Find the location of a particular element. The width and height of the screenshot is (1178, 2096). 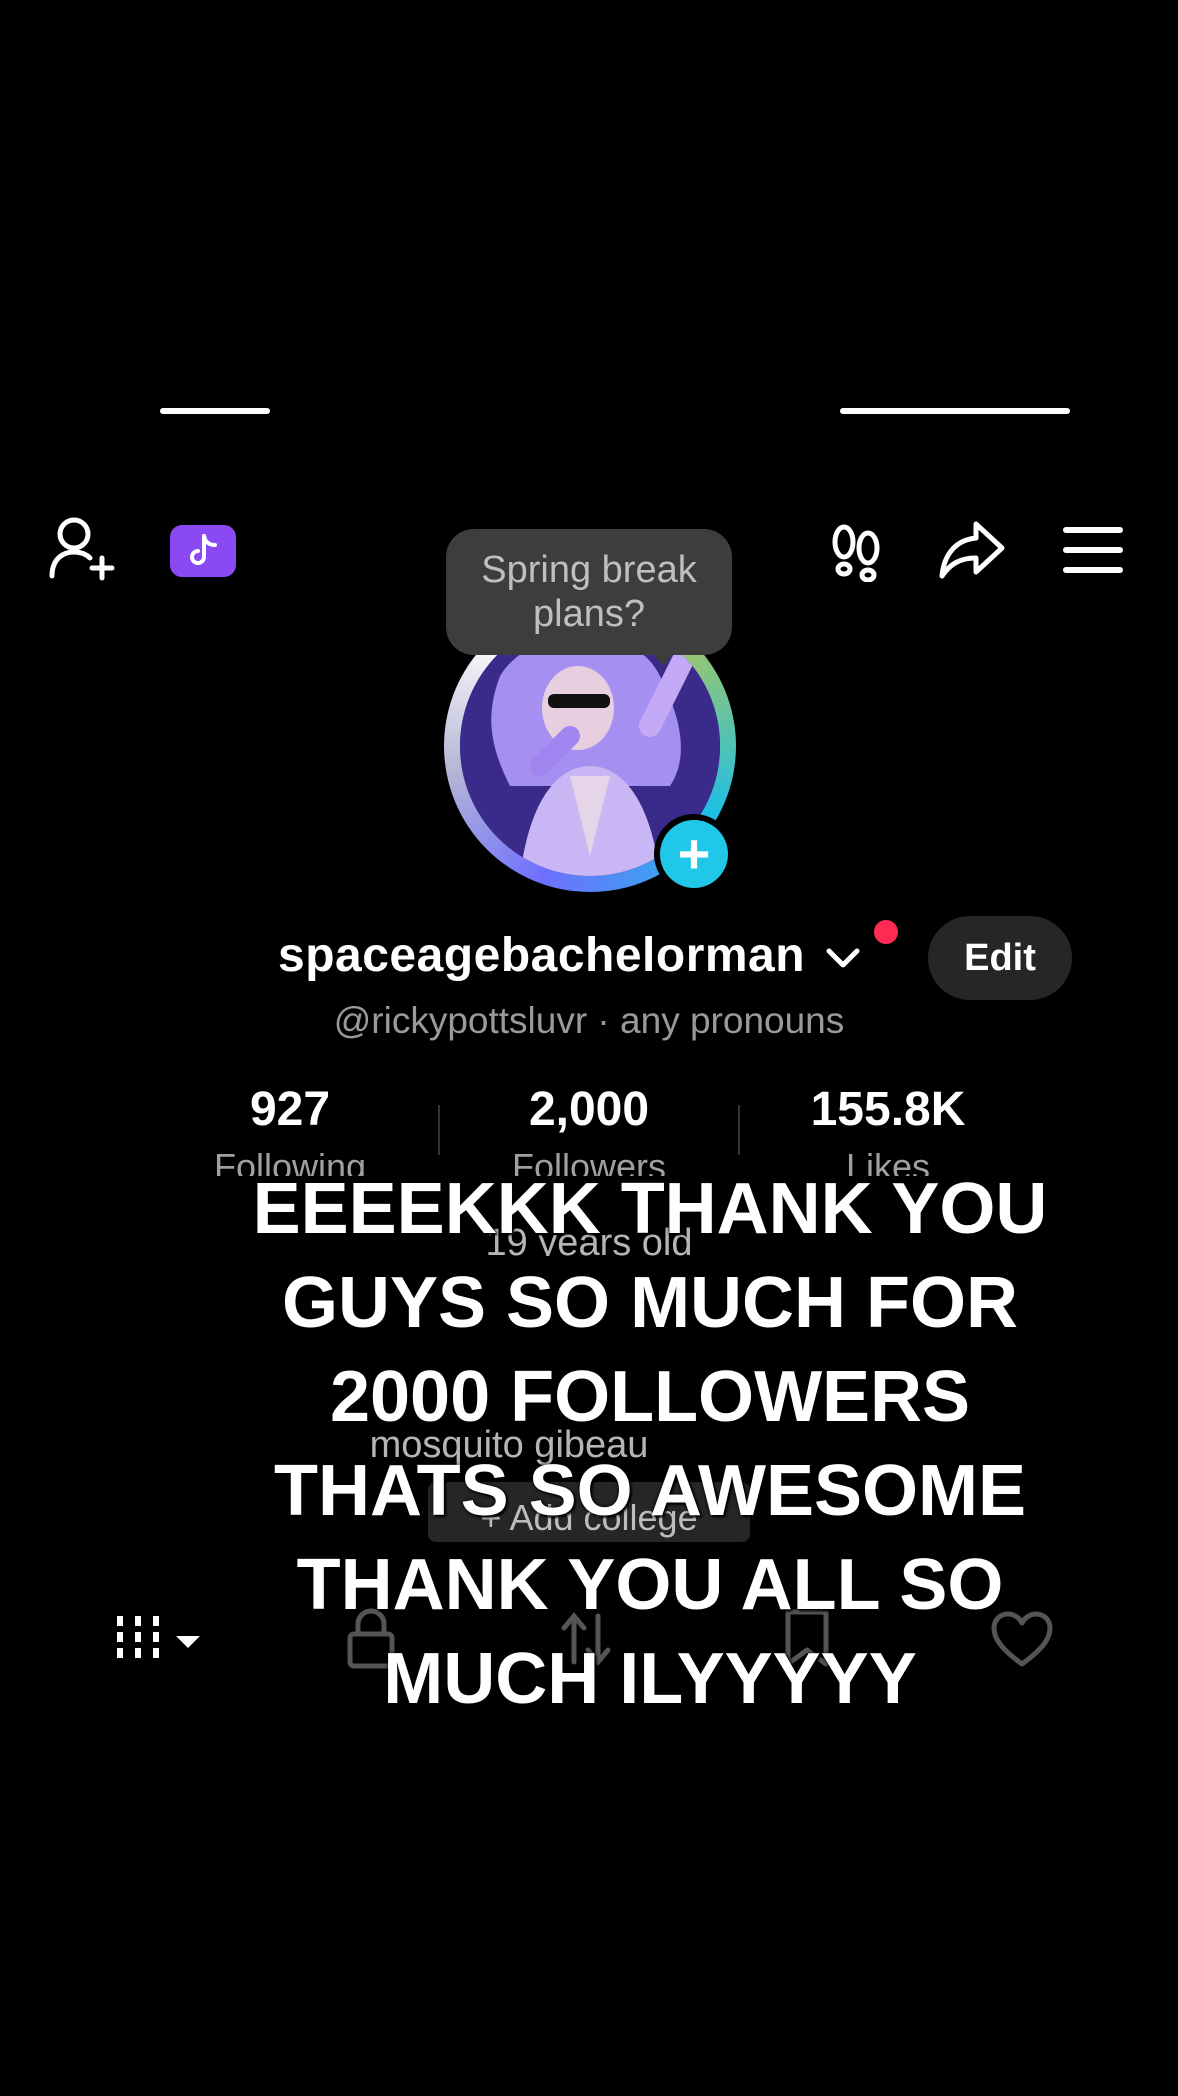

caption-line: THATS SO AWESOME is located at coordinates (650, 1491).